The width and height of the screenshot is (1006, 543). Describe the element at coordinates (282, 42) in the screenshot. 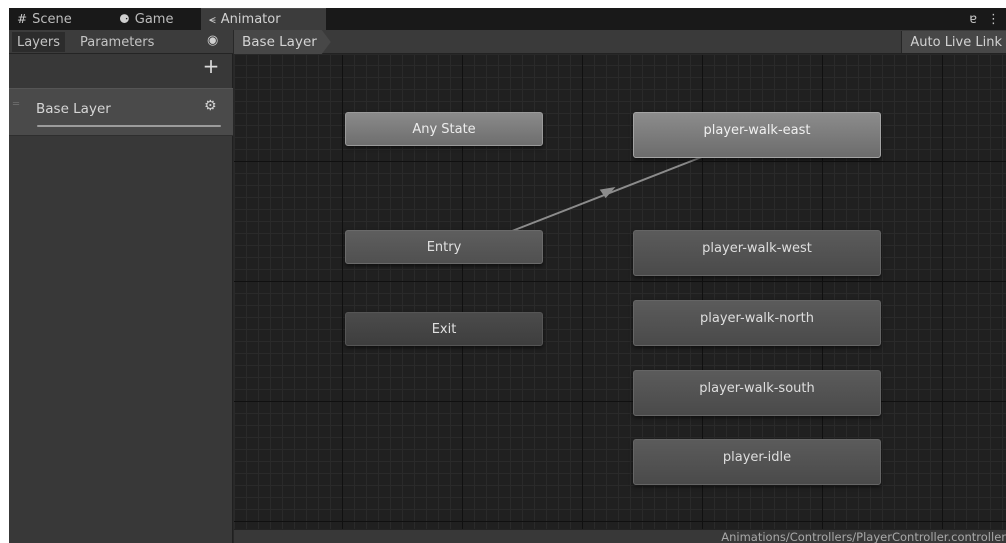

I see `breadcrumb-base-layer: Base Layer` at that location.